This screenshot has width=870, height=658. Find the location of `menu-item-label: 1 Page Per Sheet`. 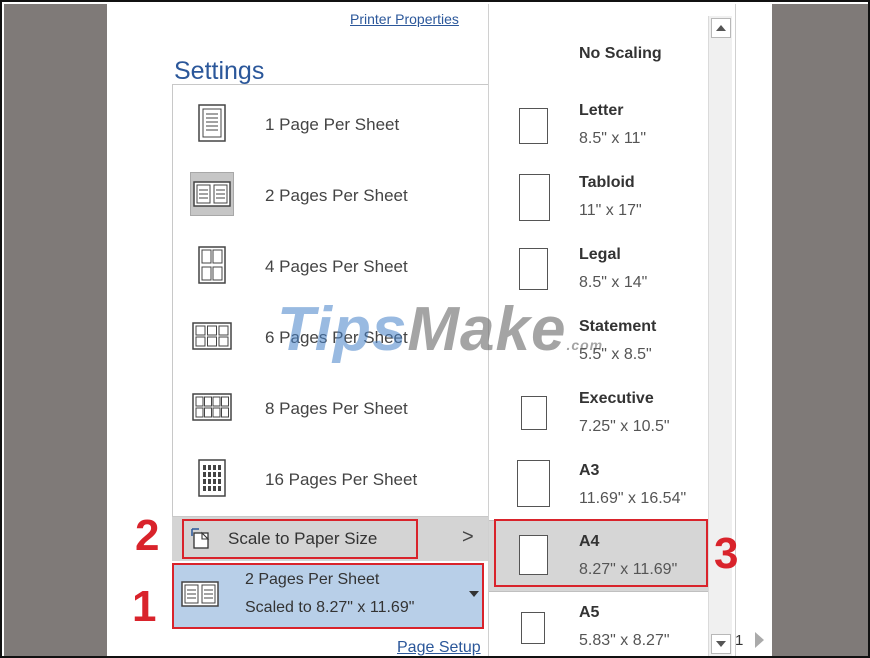

menu-item-label: 1 Page Per Sheet is located at coordinates (332, 124).